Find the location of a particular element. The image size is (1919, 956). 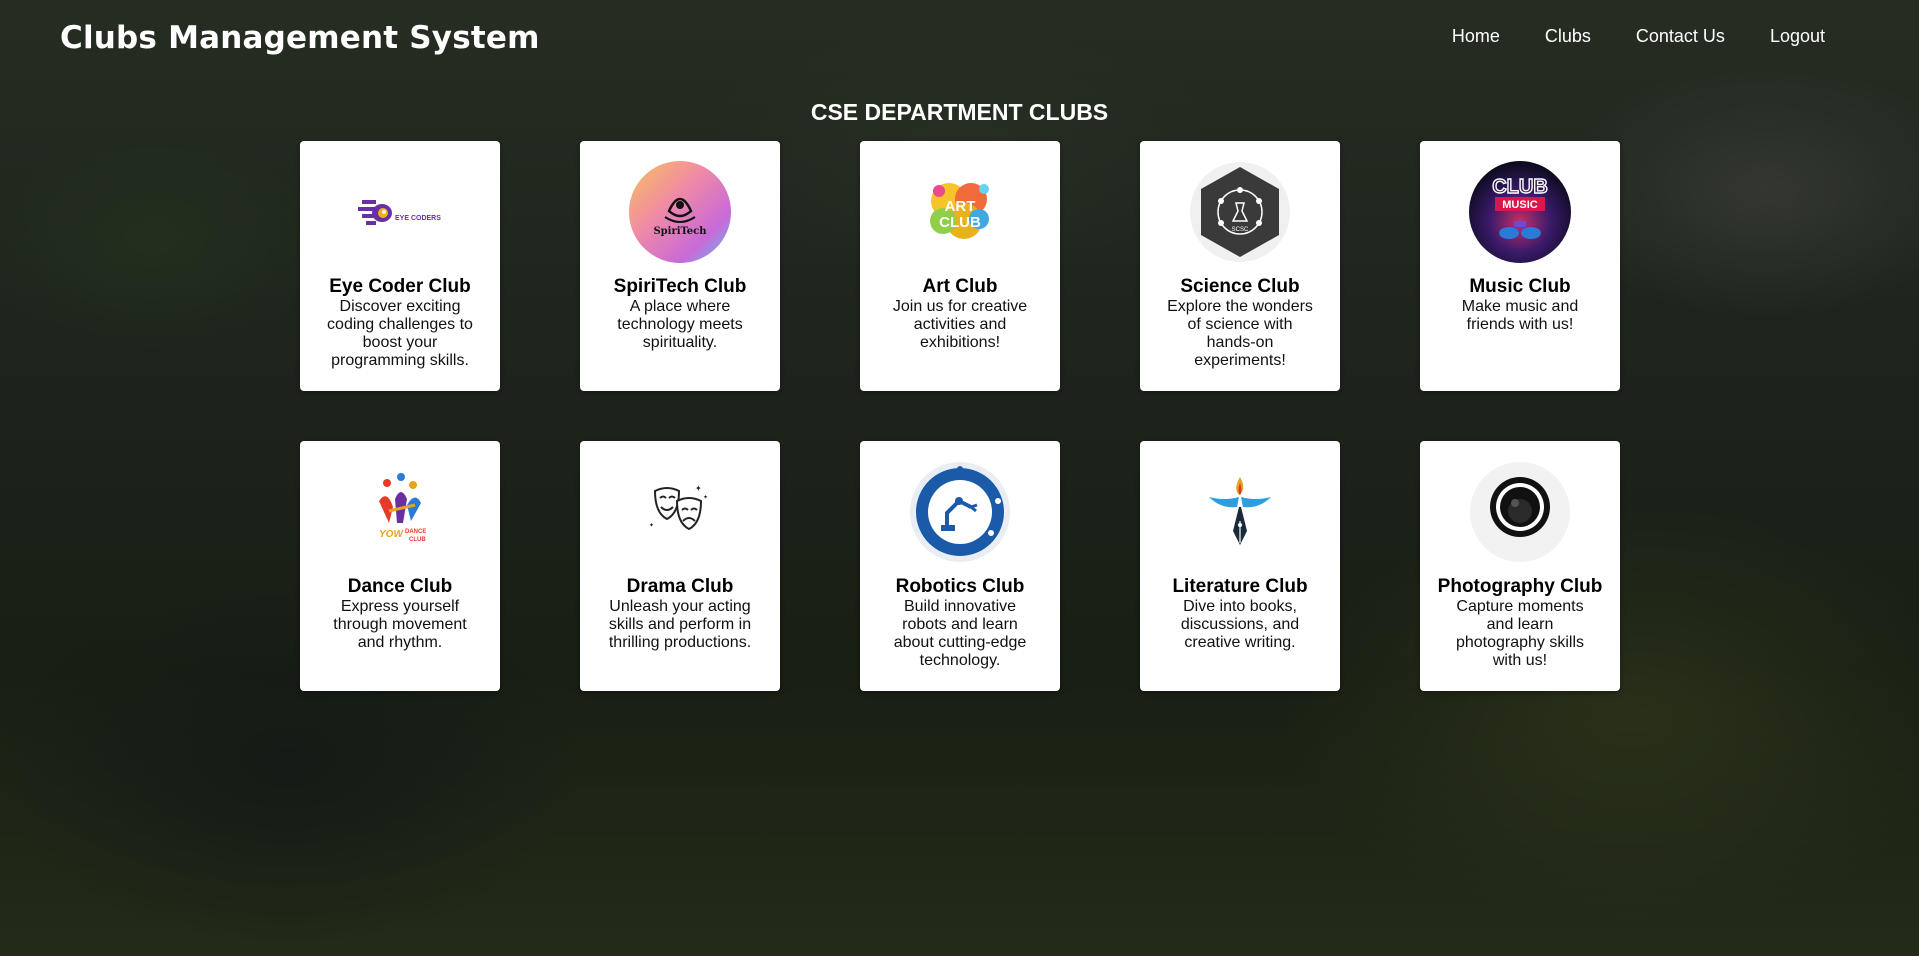

eye-coders-logo: EYE CODERS is located at coordinates (400, 212).